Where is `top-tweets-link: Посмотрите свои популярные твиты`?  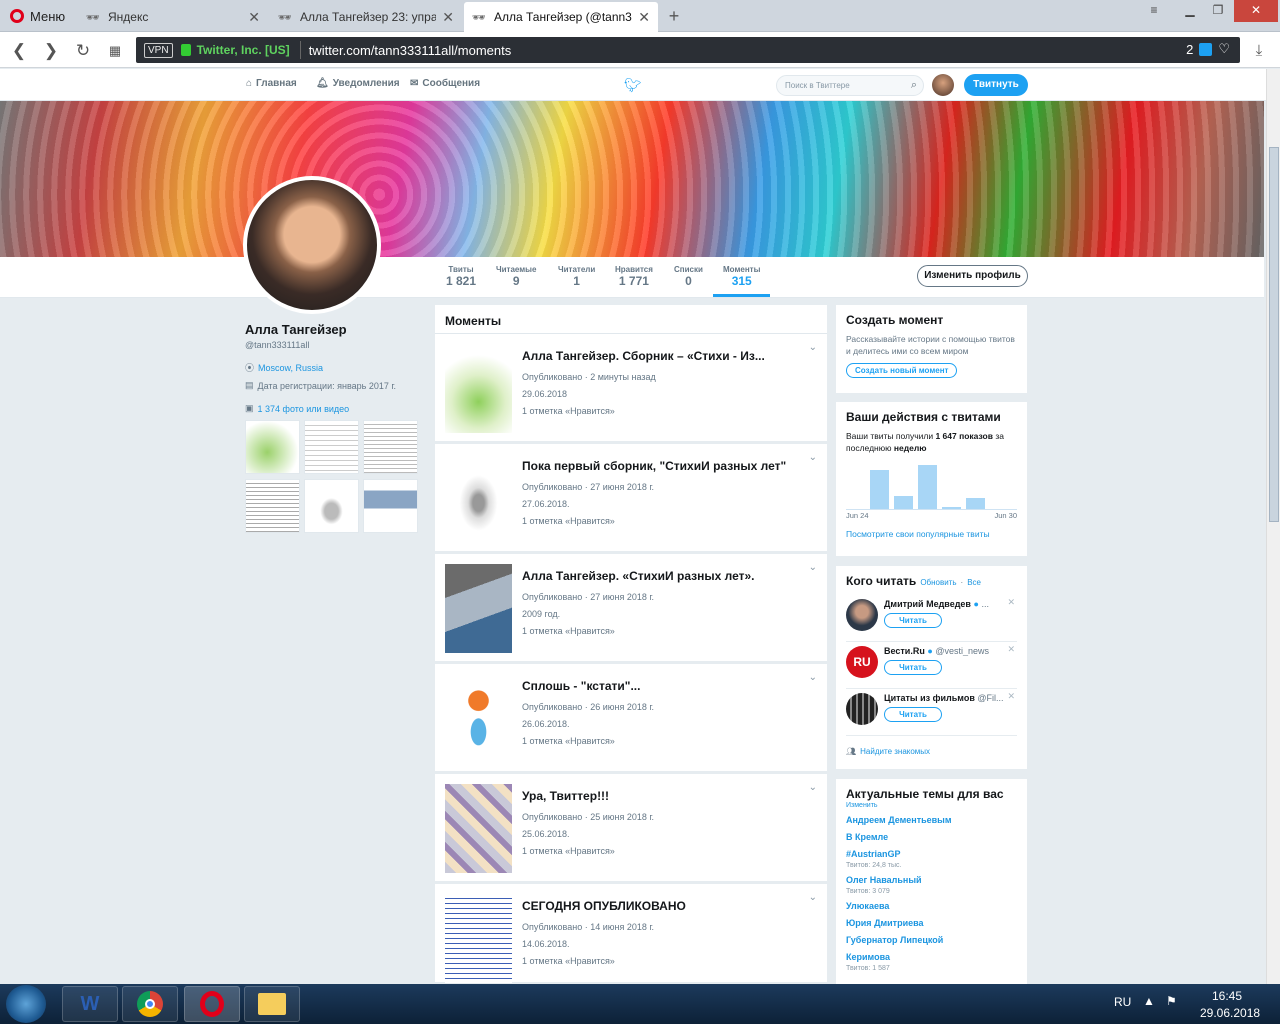 top-tweets-link: Посмотрите свои популярные твиты is located at coordinates (931, 534).